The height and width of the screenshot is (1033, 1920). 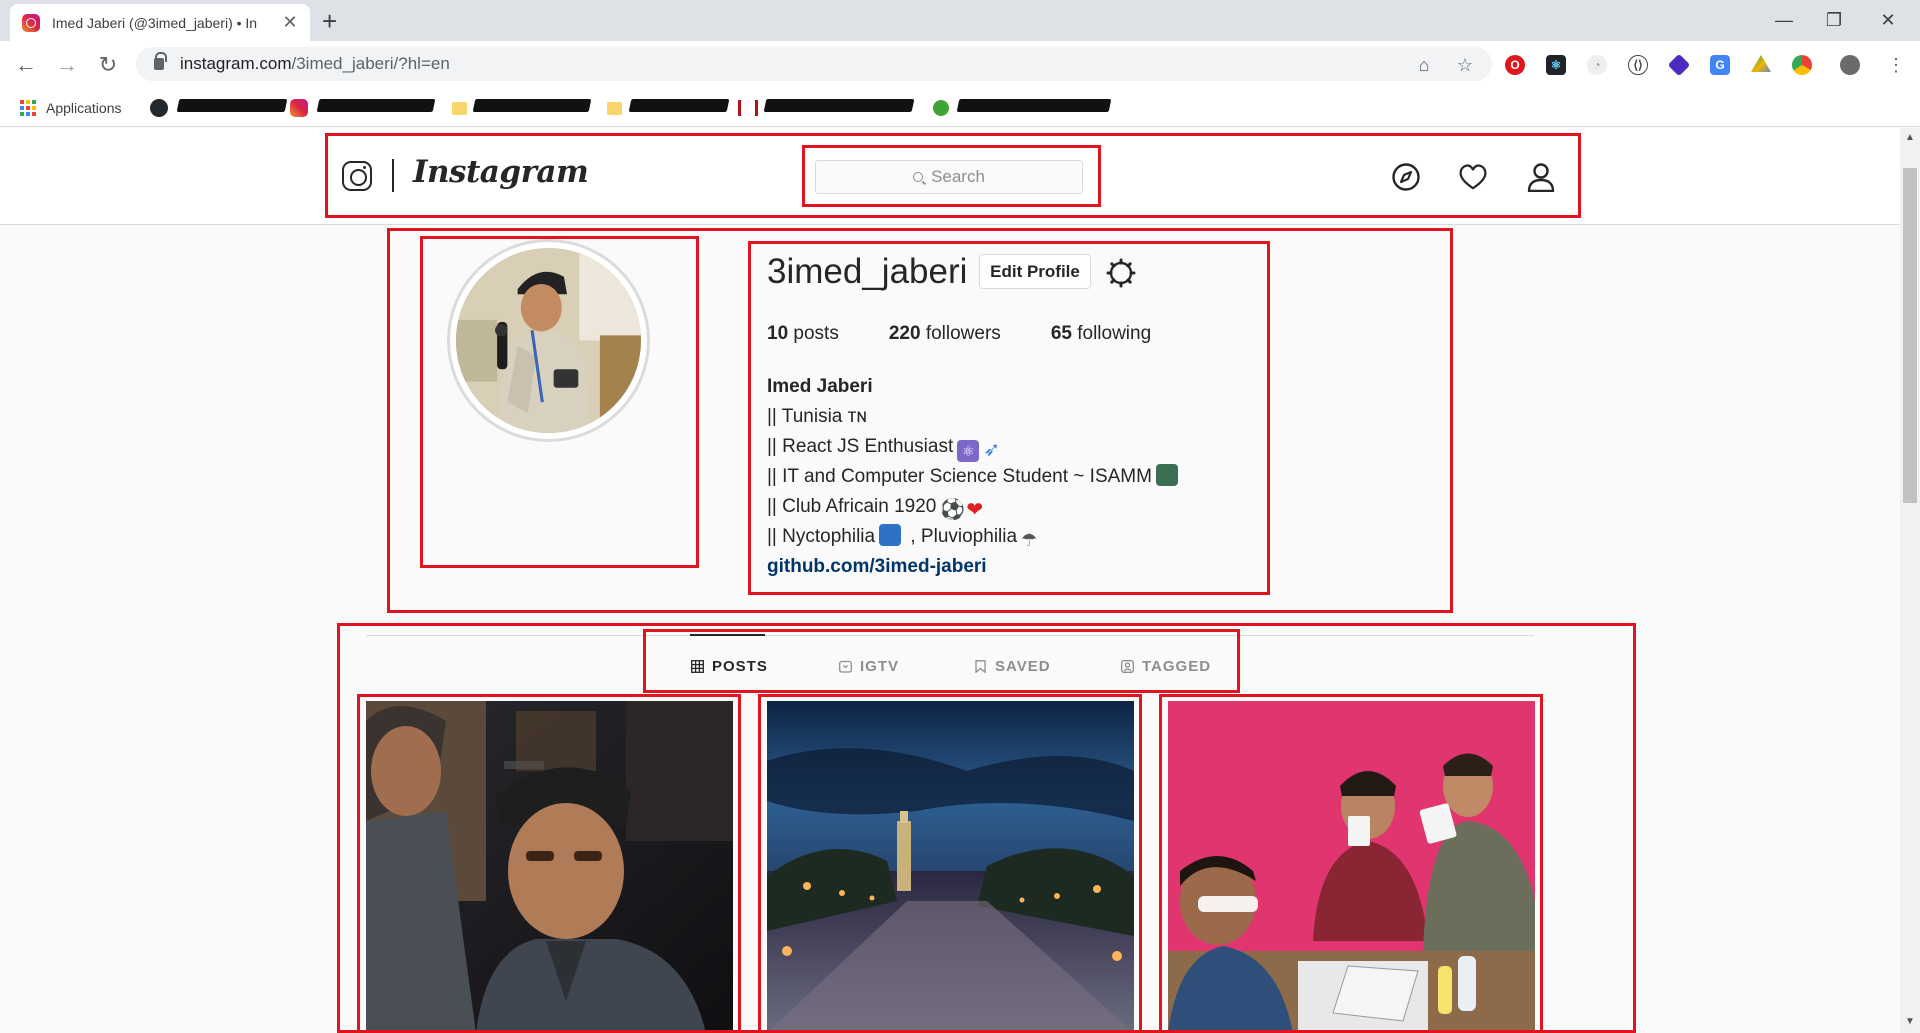 What do you see at coordinates (31, 22) in the screenshot?
I see `instagram-favicon-icon` at bounding box center [31, 22].